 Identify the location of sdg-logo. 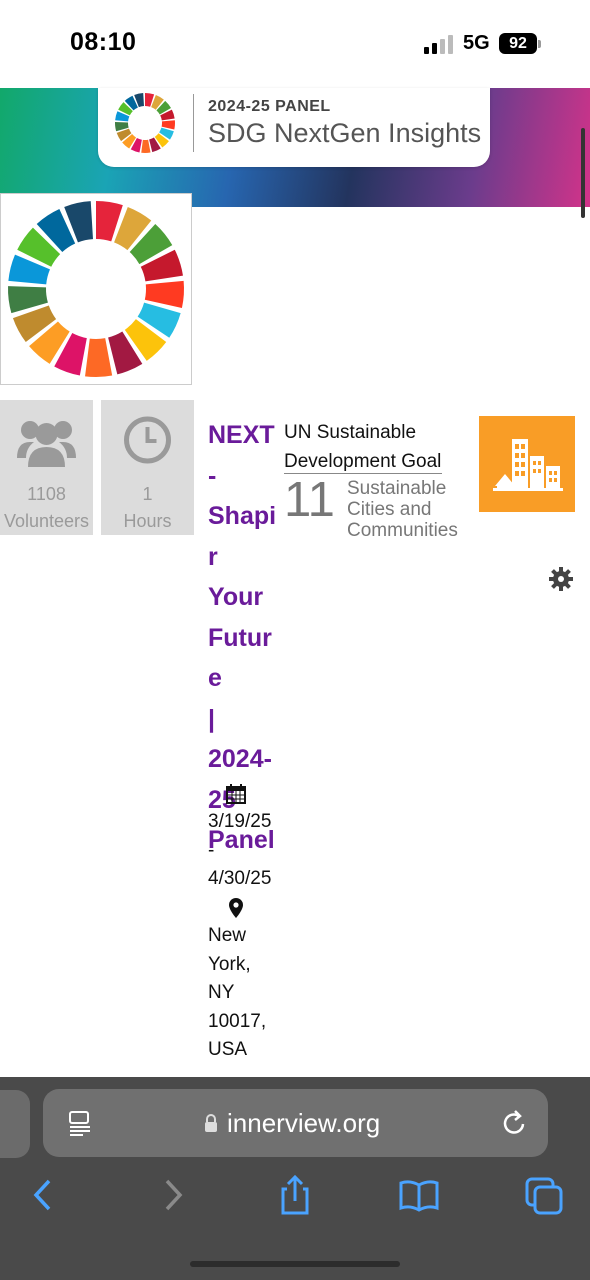
(96, 289).